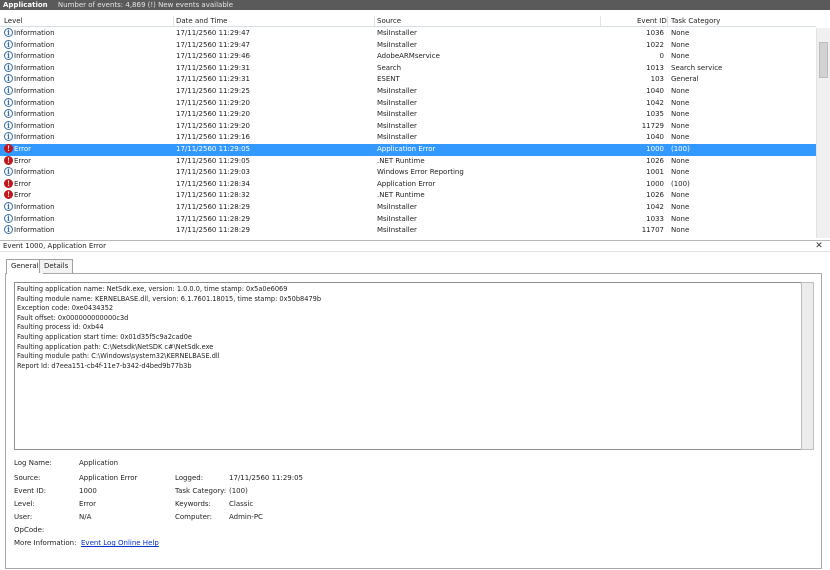 Image resolution: width=830 pixels, height=570 pixels. Describe the element at coordinates (120, 543) in the screenshot. I see `event-log-help-link: Event Log Online Help` at that location.